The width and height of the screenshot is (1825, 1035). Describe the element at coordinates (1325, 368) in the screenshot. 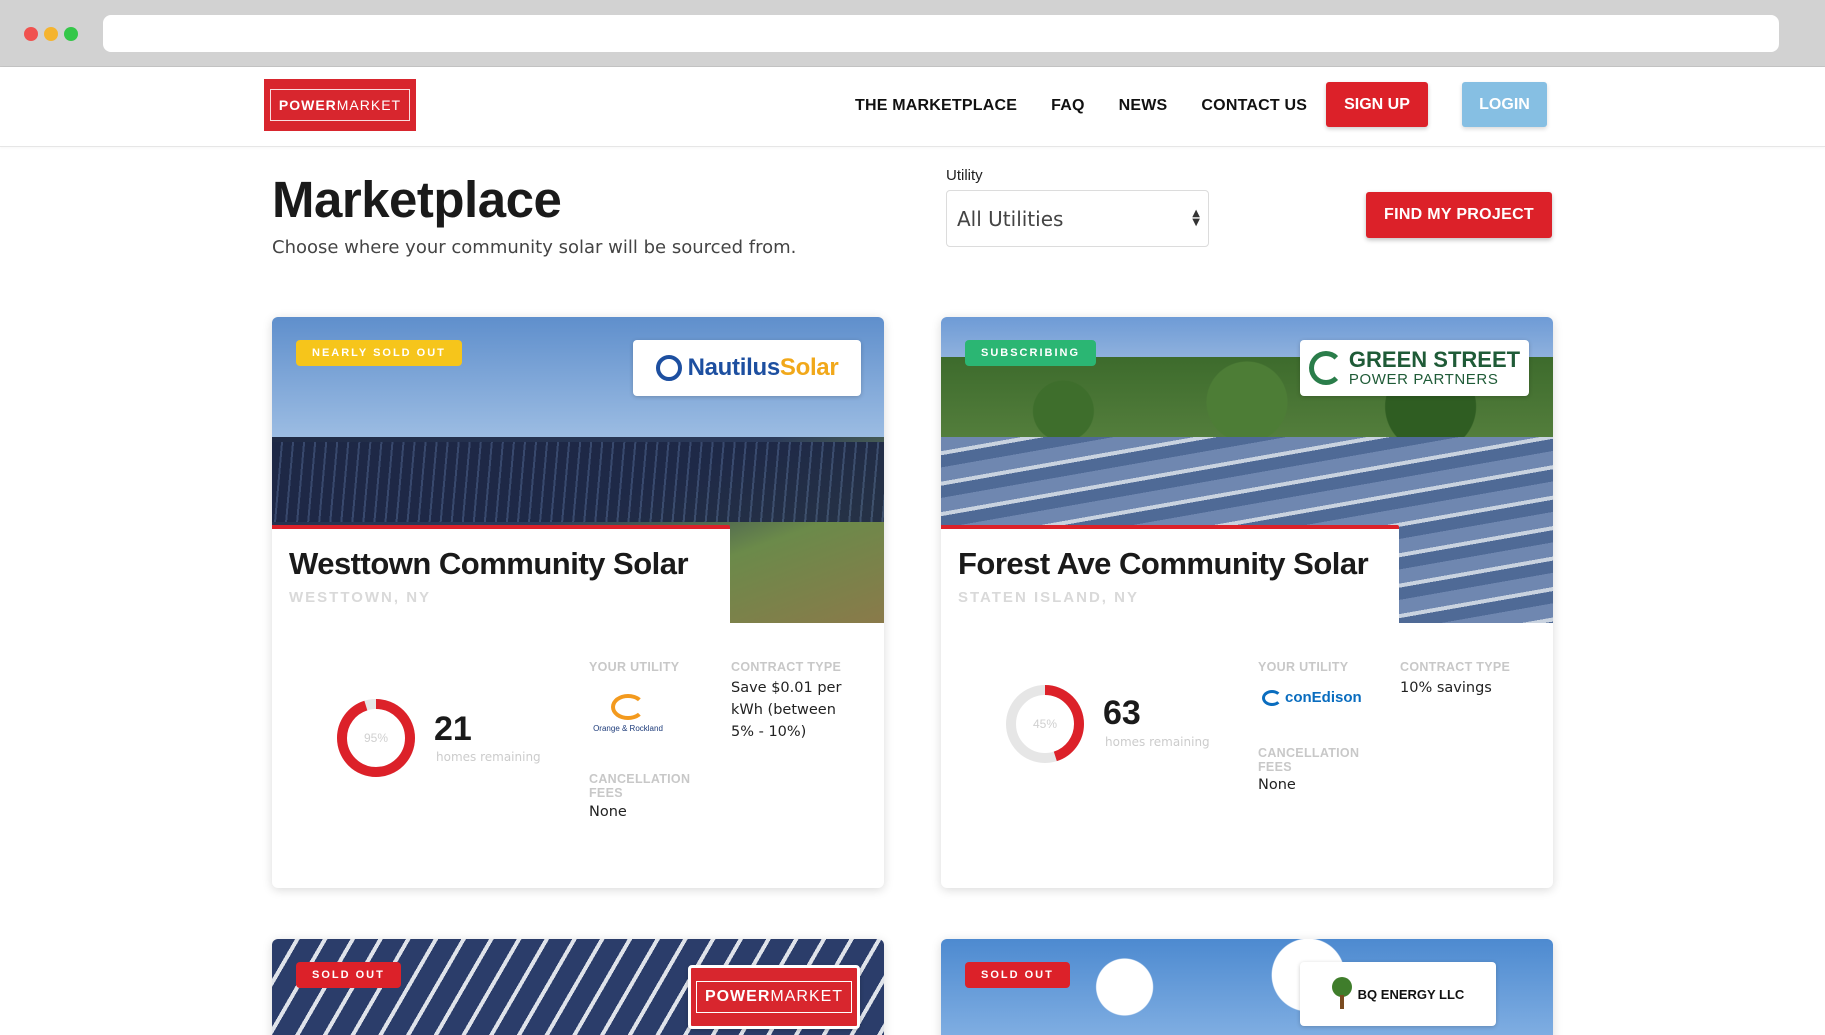

I see `green-street-leaf-icon` at that location.